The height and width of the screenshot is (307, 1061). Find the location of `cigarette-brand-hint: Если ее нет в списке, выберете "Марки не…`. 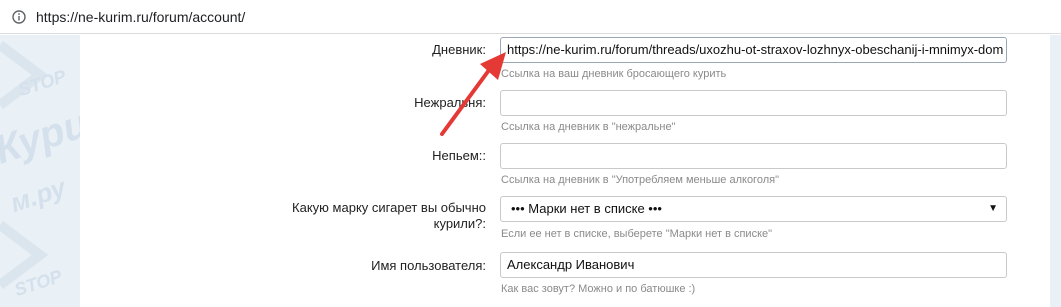

cigarette-brand-hint: Если ее нет в списке, выберете "Марки не… is located at coordinates (637, 234).